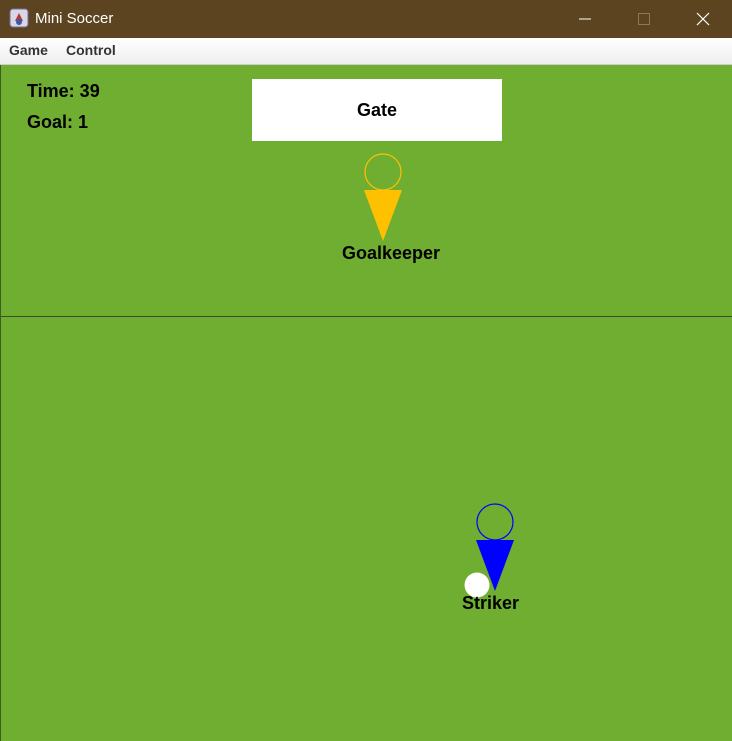 This screenshot has height=741, width=732. What do you see at coordinates (491, 603) in the screenshot?
I see `striker-label: Striker` at bounding box center [491, 603].